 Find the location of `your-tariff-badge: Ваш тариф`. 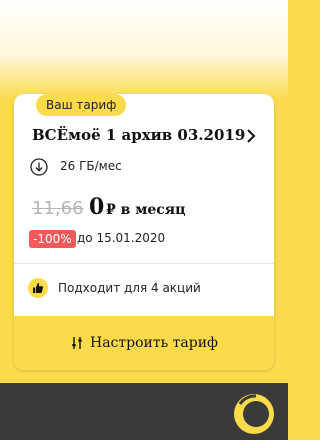

your-tariff-badge: Ваш тариф is located at coordinates (81, 105).